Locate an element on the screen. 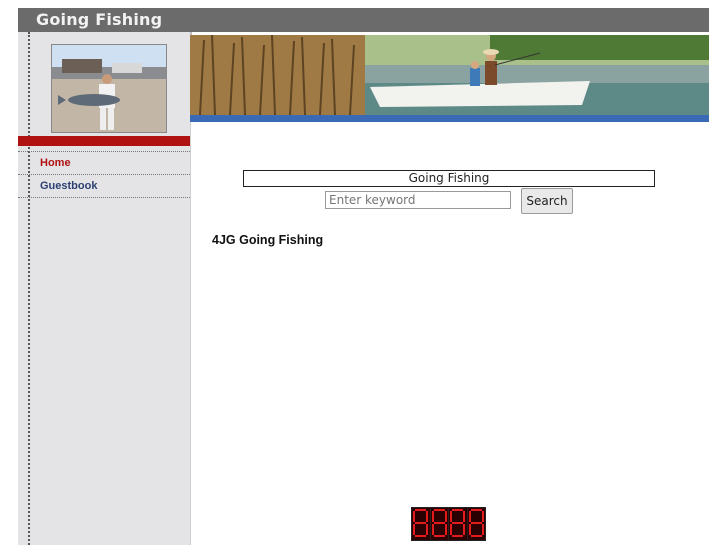 This screenshot has height=545, width=727. site-title: Going Fishing is located at coordinates (99, 19).